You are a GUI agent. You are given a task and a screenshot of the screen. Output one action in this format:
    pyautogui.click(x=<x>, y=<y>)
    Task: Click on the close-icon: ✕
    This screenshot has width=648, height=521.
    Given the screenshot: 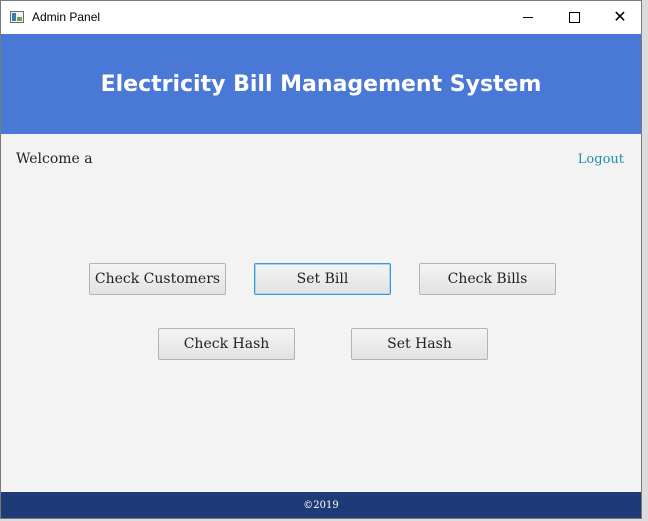 What is the action you would take?
    pyautogui.click(x=620, y=17)
    